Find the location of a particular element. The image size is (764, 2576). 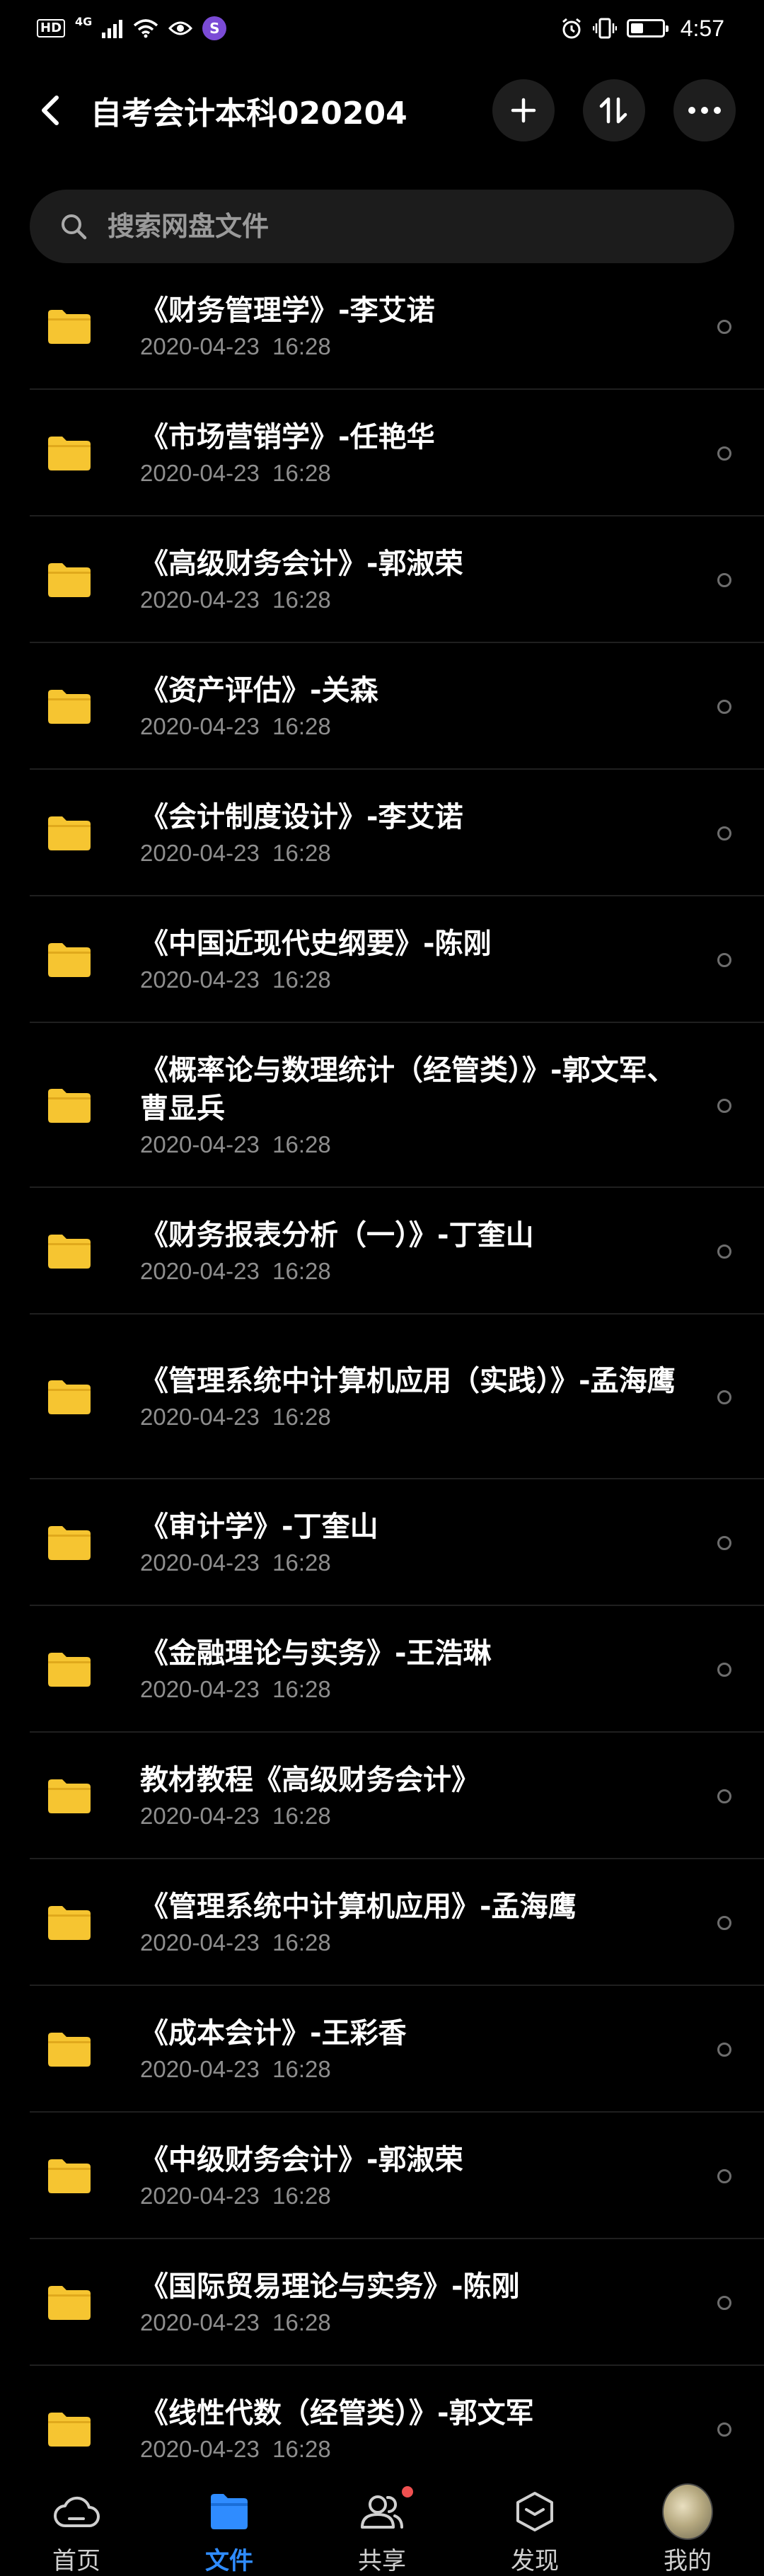

file-row: 《国际贸易理论与实务》-陈刚 2020-04-23 16:28 is located at coordinates (382, 2302).